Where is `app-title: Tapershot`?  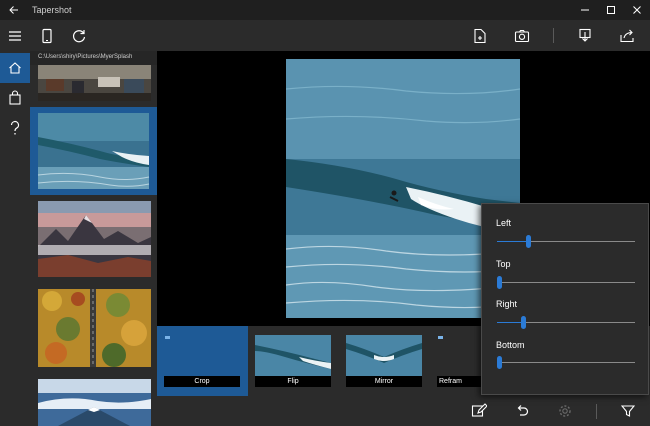 app-title: Tapershot is located at coordinates (52, 10).